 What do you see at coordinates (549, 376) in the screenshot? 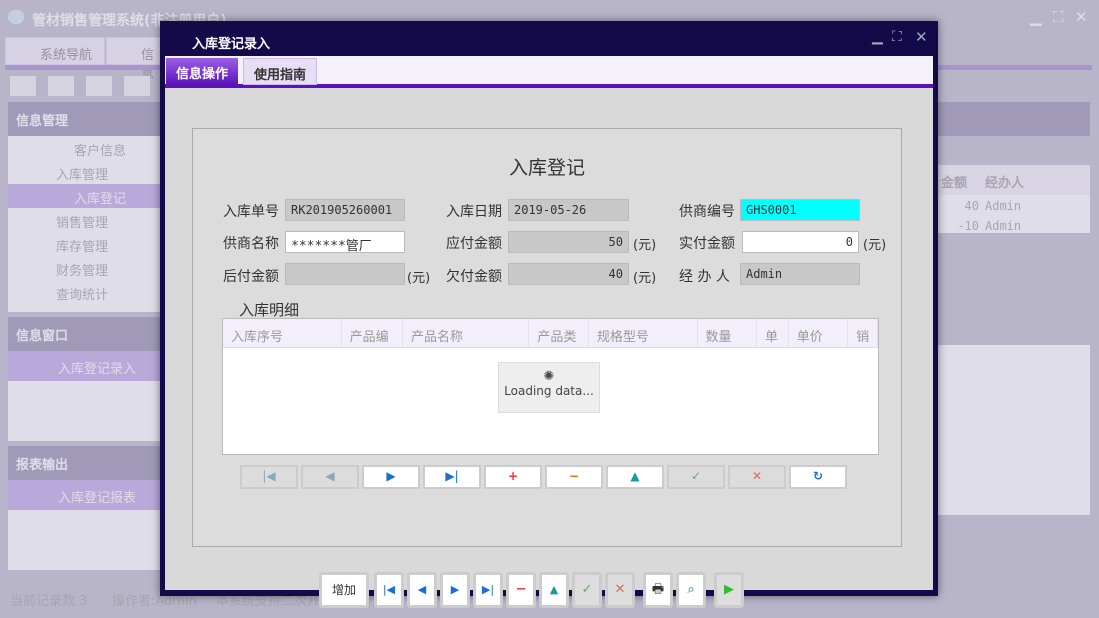
I see `spinner-icon: ✺` at bounding box center [549, 376].